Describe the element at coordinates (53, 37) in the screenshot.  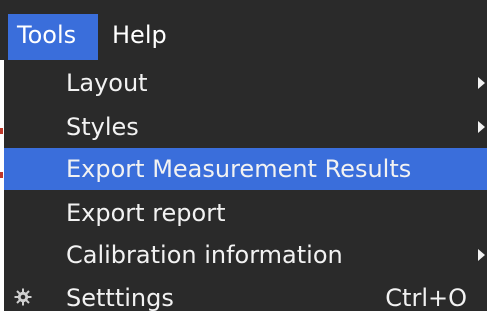
I see `menu-tools: Tools` at that location.